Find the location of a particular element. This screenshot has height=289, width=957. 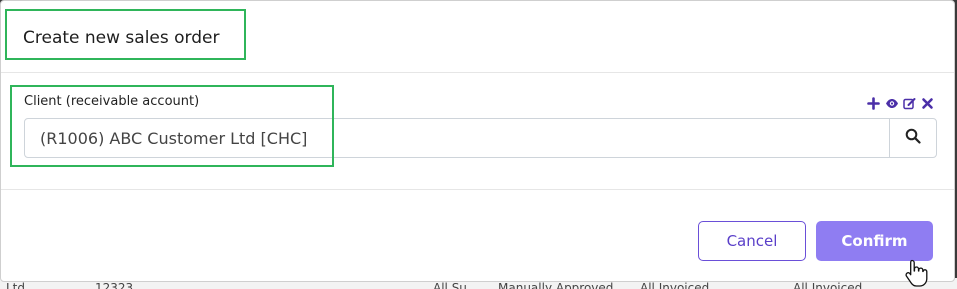

client-field-actions is located at coordinates (902, 101).